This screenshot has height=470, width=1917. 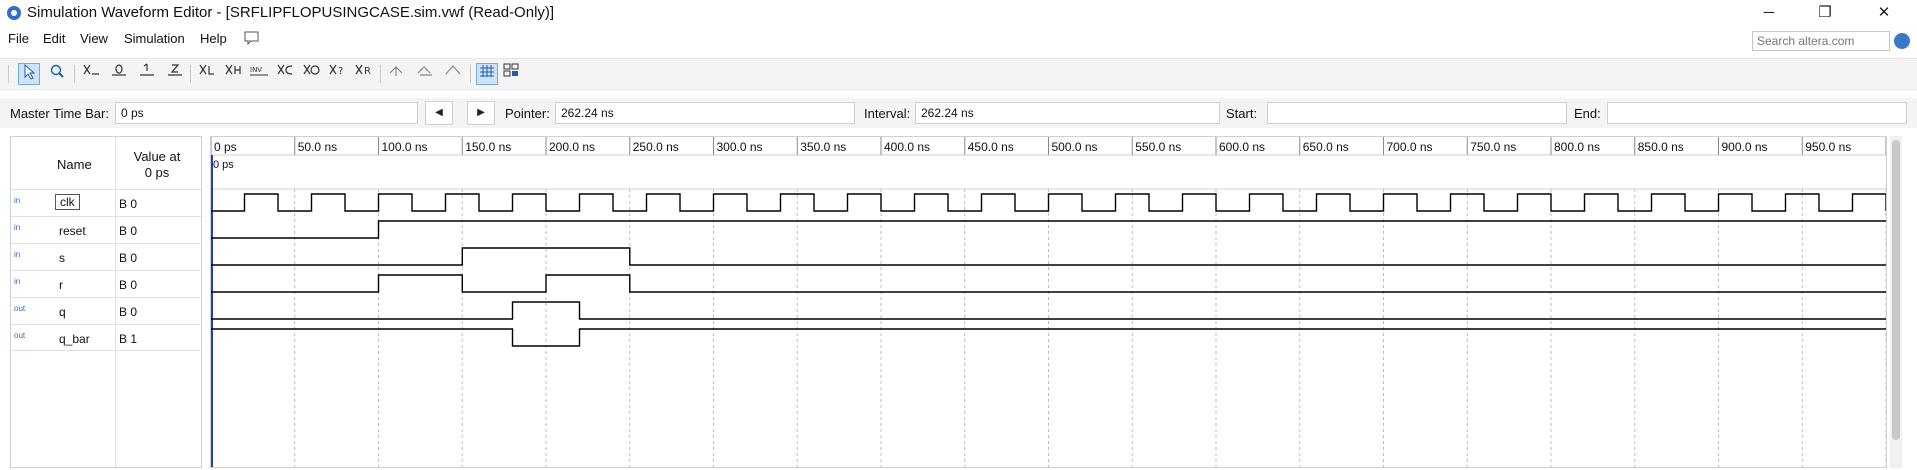 What do you see at coordinates (57, 74) in the screenshot?
I see `zoom-tool-button` at bounding box center [57, 74].